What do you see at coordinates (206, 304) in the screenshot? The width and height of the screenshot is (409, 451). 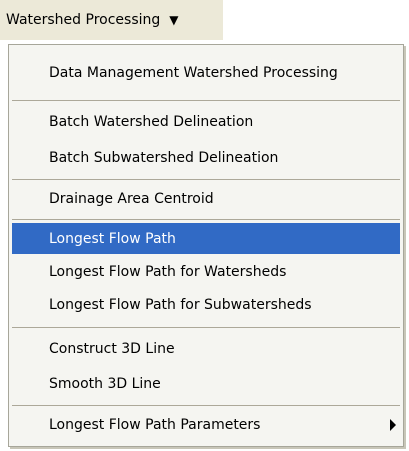 I see `menu-item-longest-flow-path-for-subwatersheds: Longest Flow Path for Subwatersheds` at bounding box center [206, 304].